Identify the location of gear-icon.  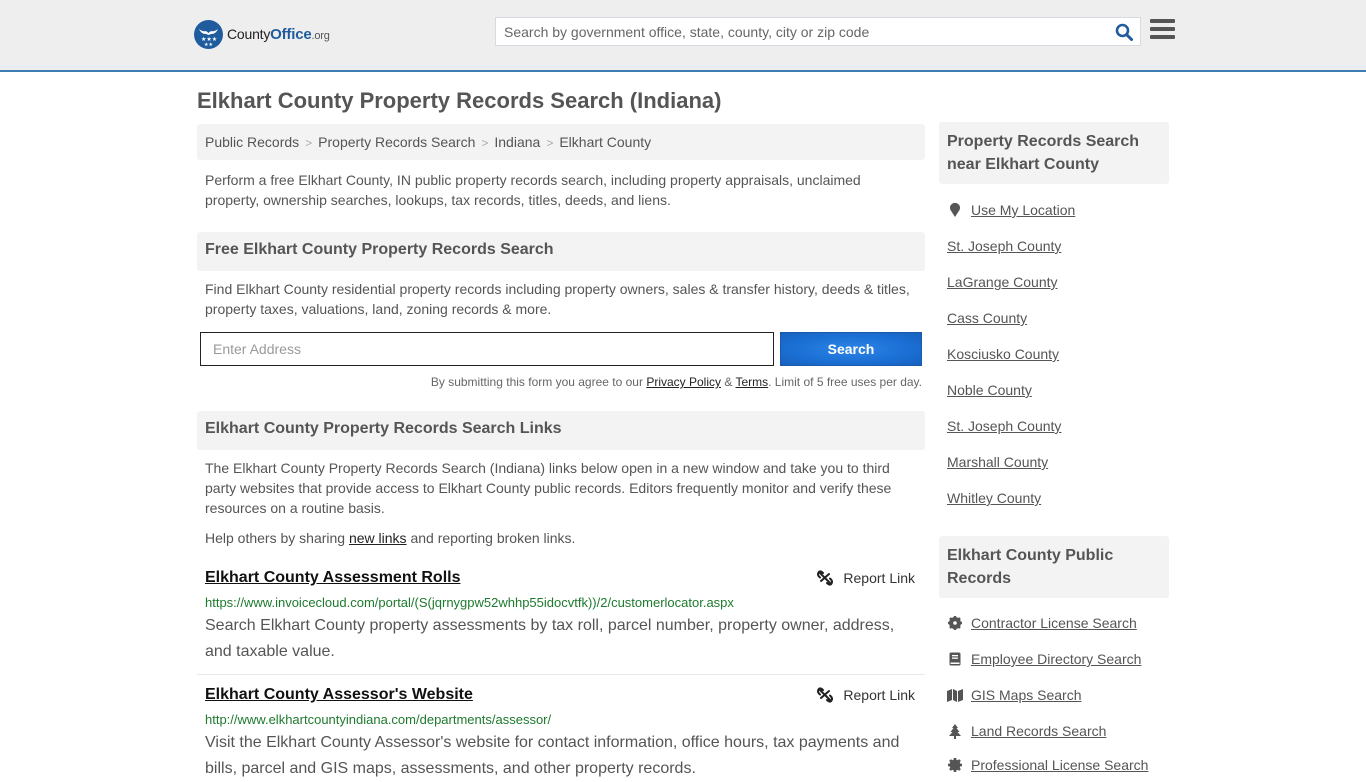
(955, 623).